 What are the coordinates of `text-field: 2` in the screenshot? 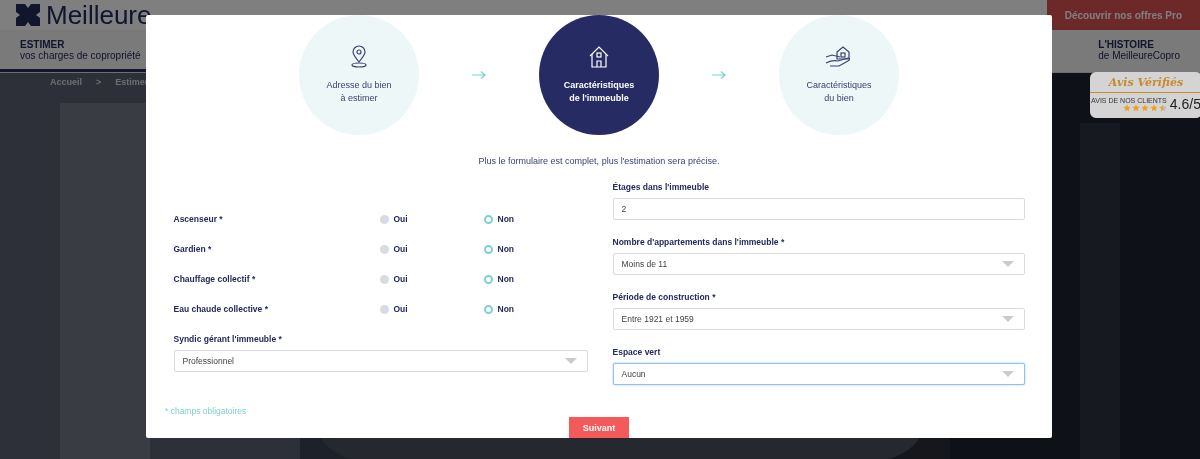 It's located at (818, 209).